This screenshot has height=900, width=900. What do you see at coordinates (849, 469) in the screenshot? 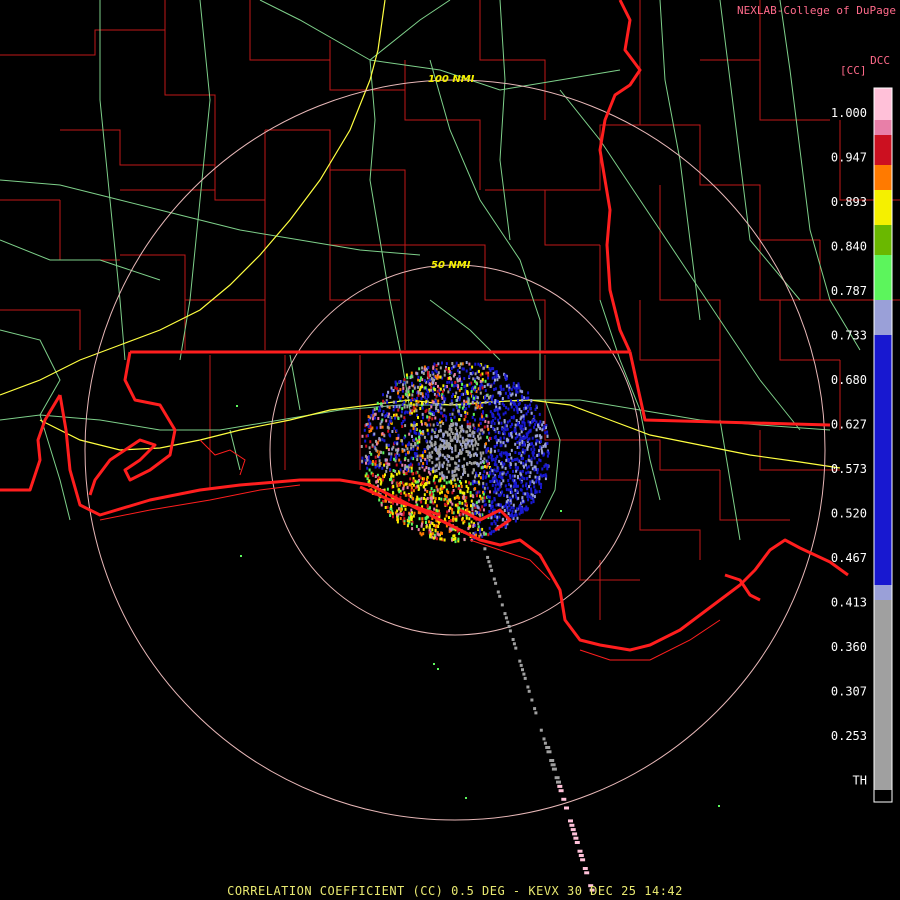
I see `legend-label: 0.573` at bounding box center [849, 469].